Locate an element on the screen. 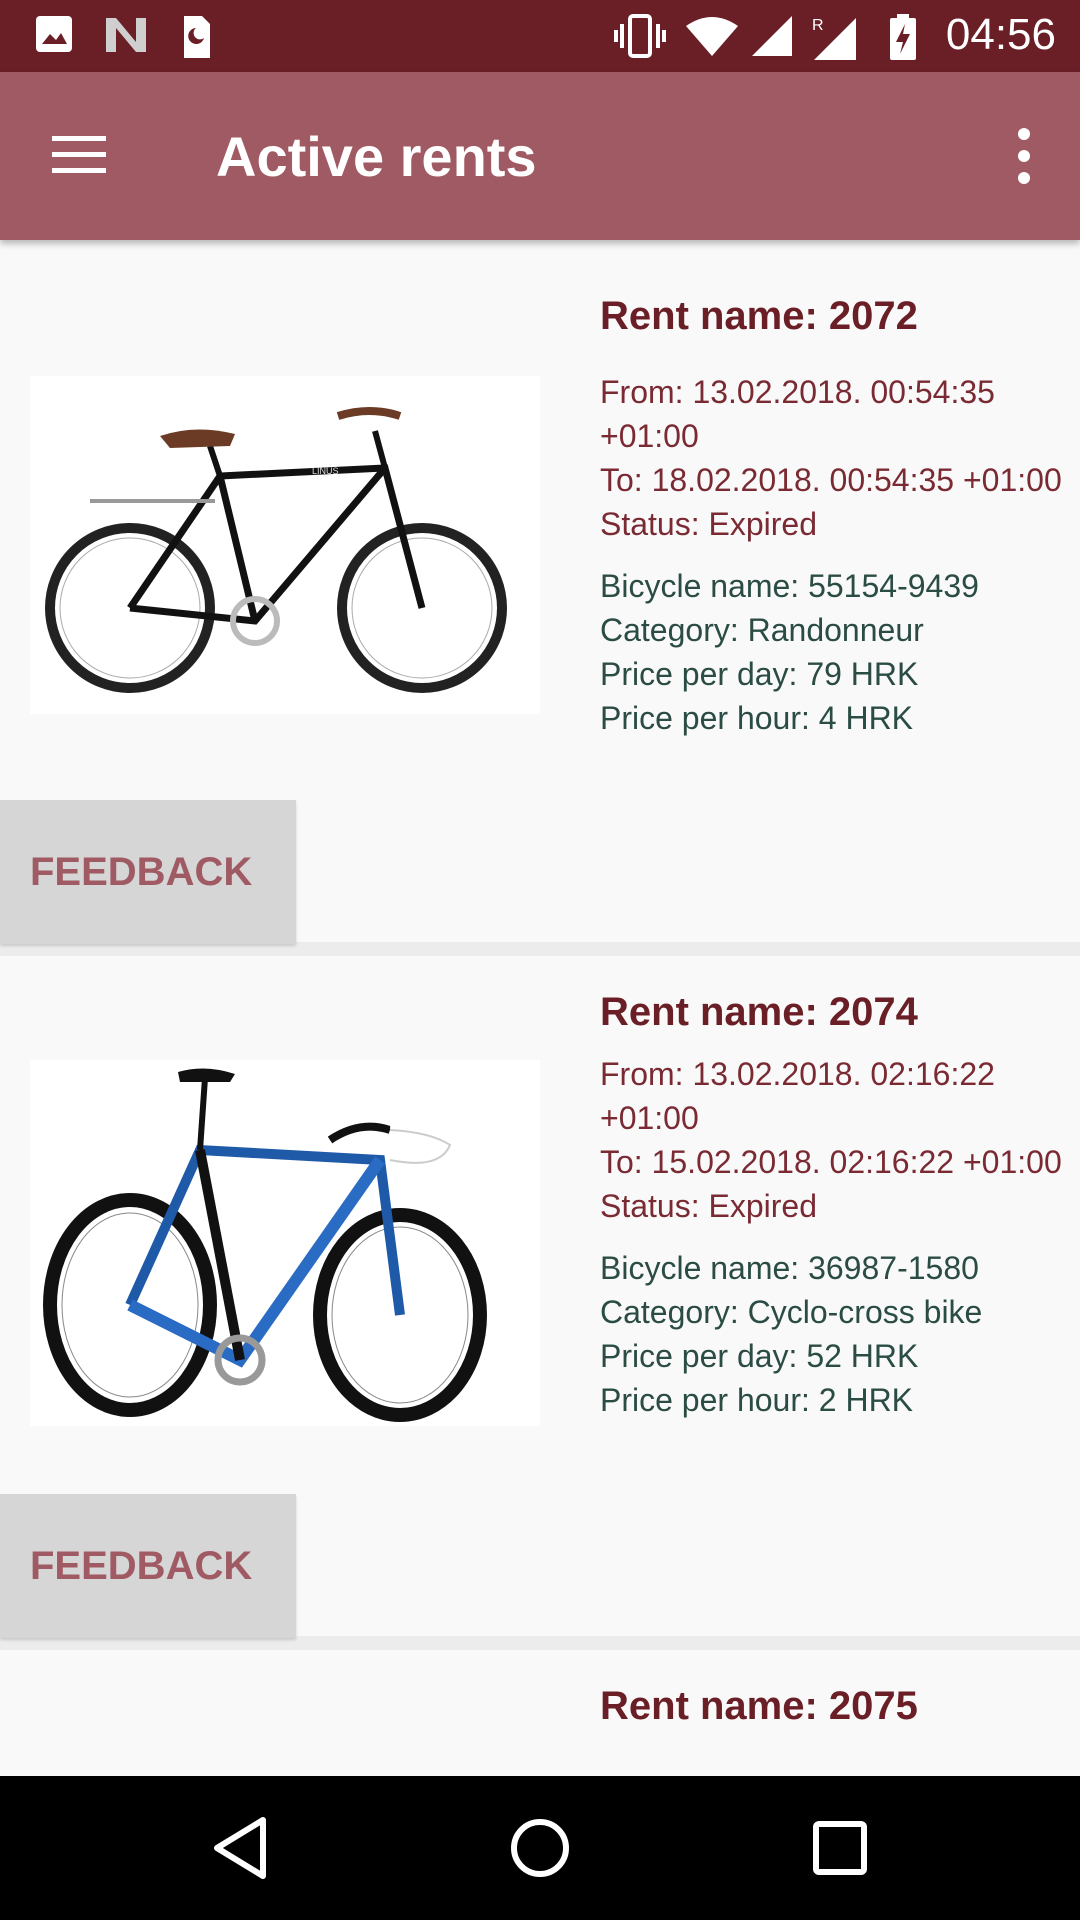 The image size is (1080, 1920). price-per-day: Price per day: 52 HRK is located at coordinates (759, 1356).